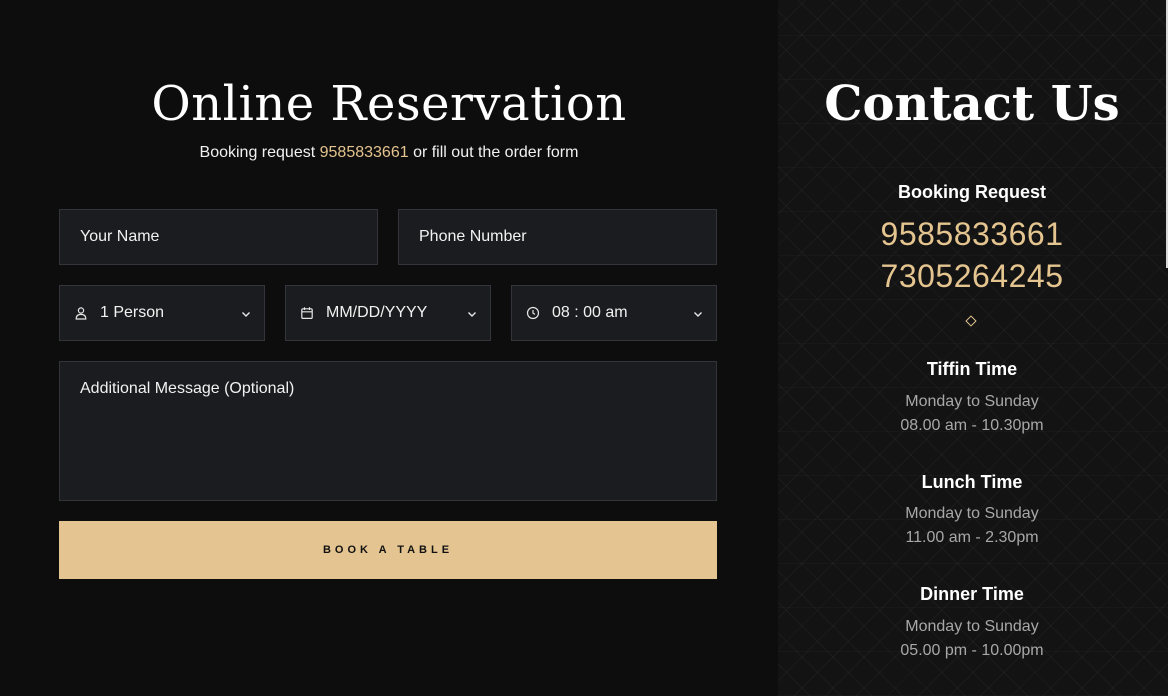 Image resolution: width=1168 pixels, height=696 pixels. Describe the element at coordinates (473, 236) in the screenshot. I see `phone-placeholder: Phone Number` at that location.